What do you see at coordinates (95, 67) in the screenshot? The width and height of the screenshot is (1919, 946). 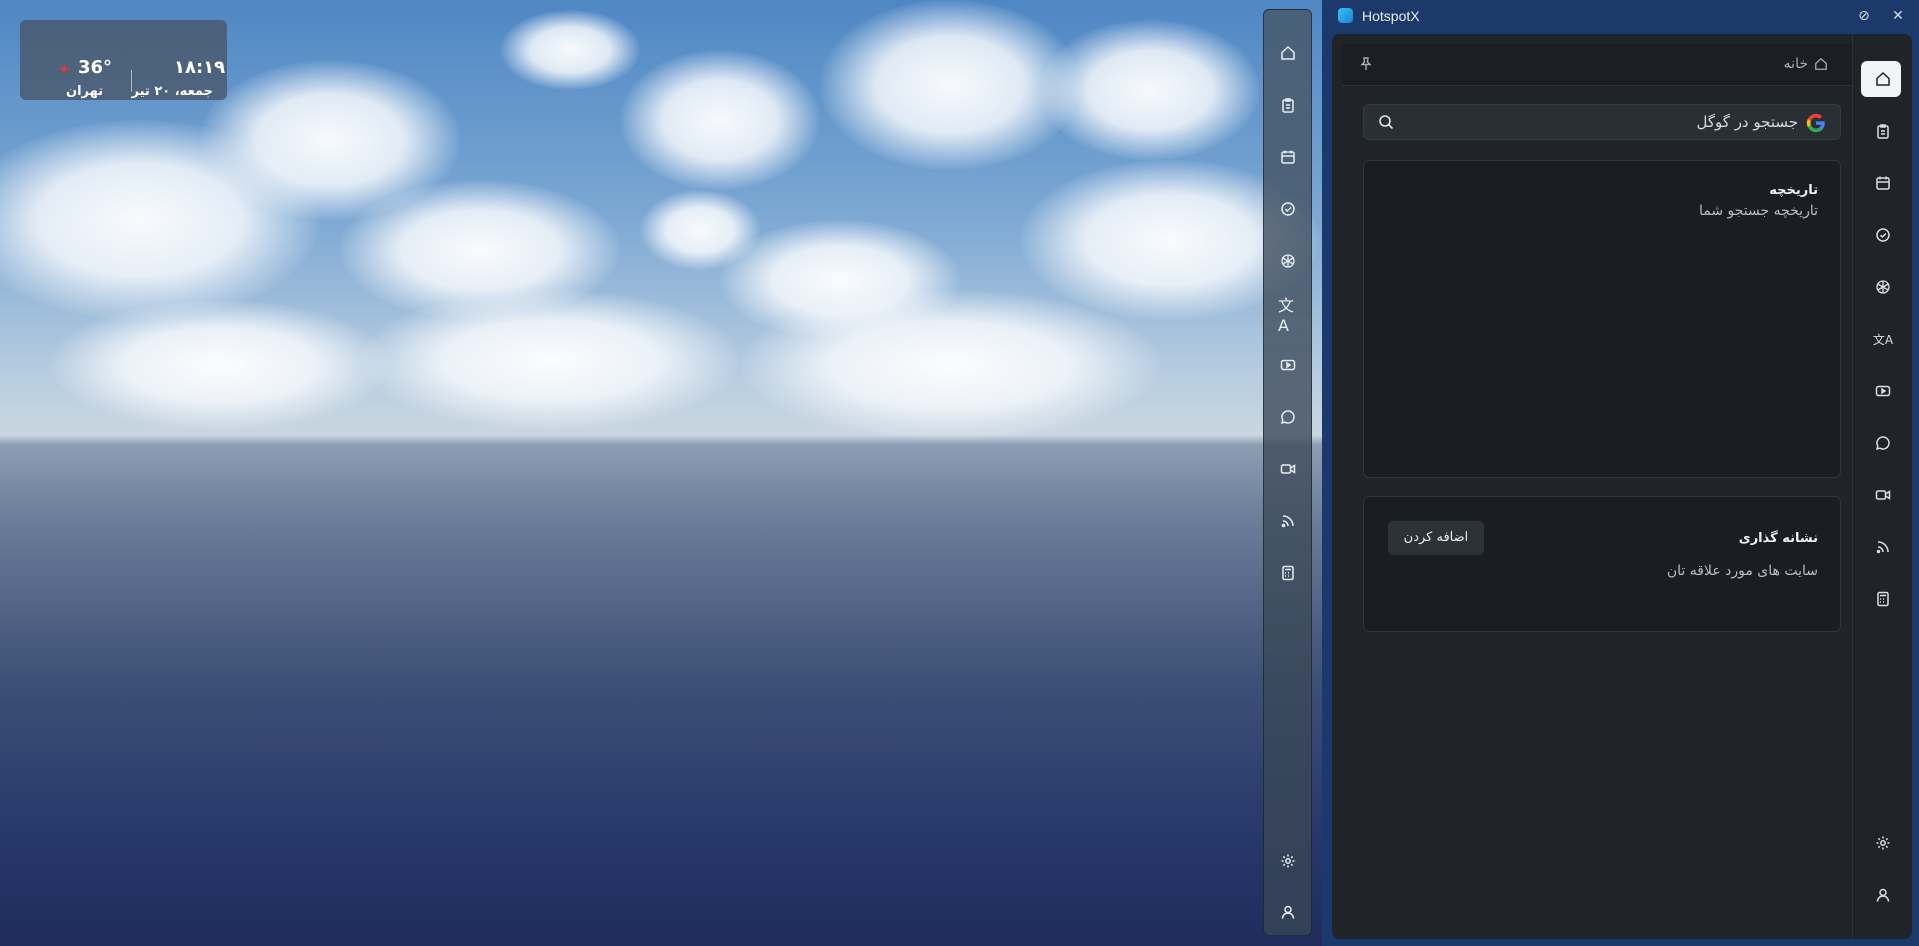 I see `temperature: 36°` at bounding box center [95, 67].